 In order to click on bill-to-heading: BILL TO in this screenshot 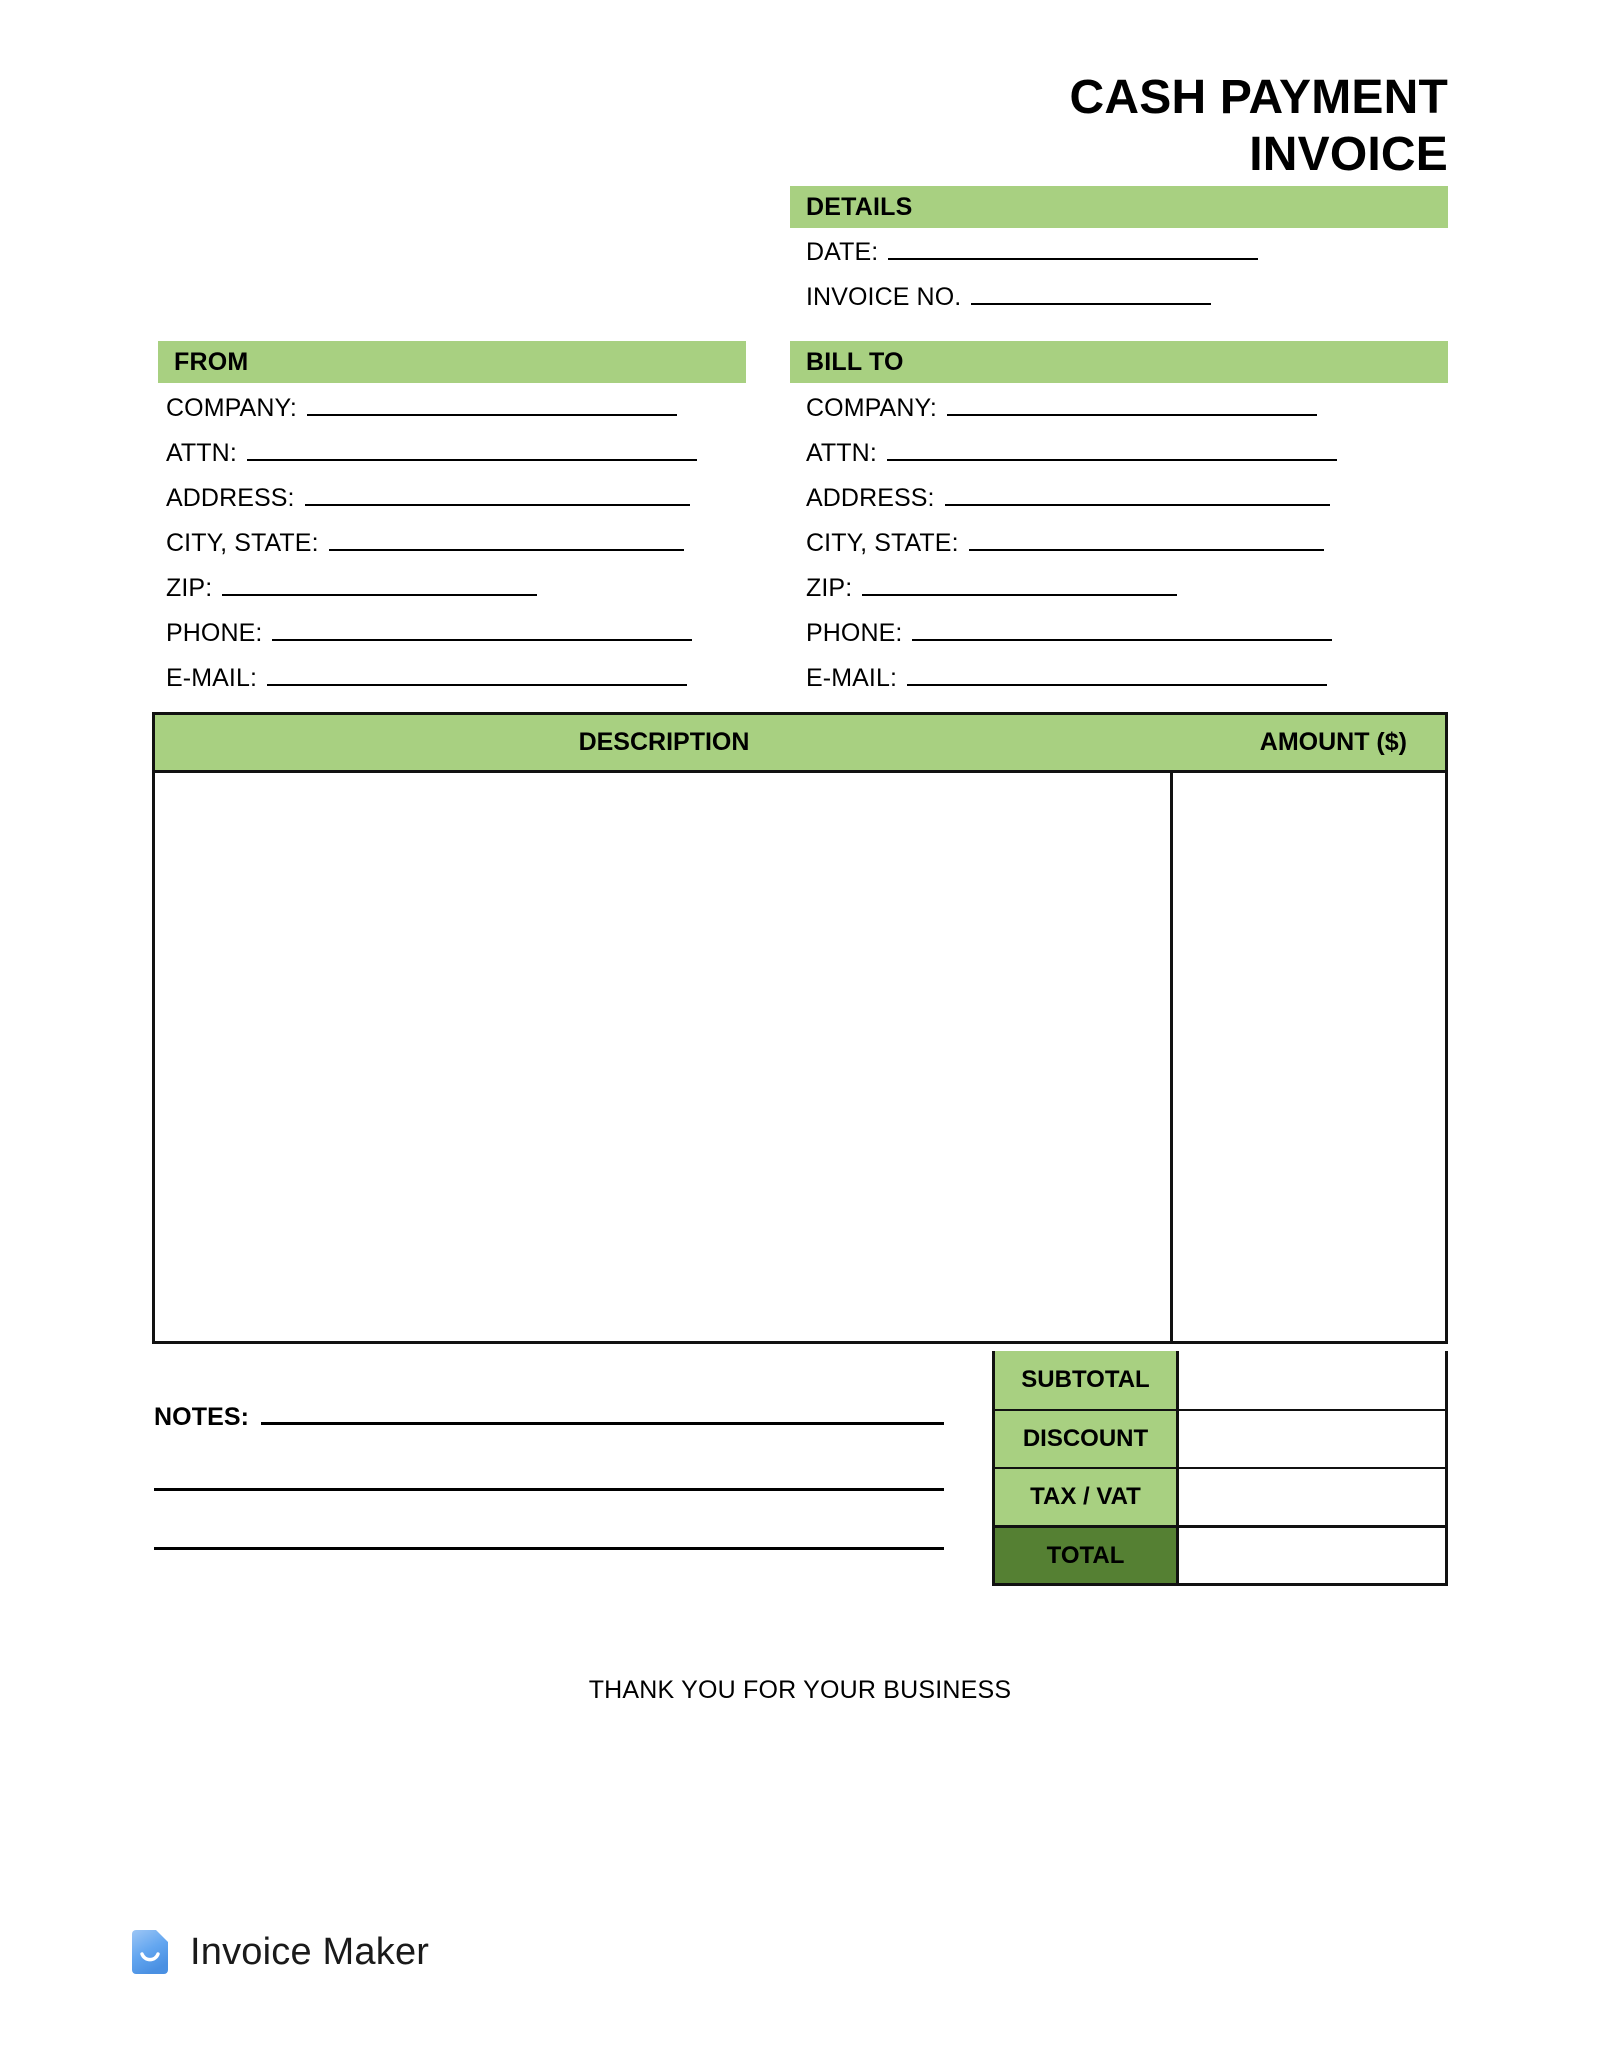, I will do `click(855, 361)`.